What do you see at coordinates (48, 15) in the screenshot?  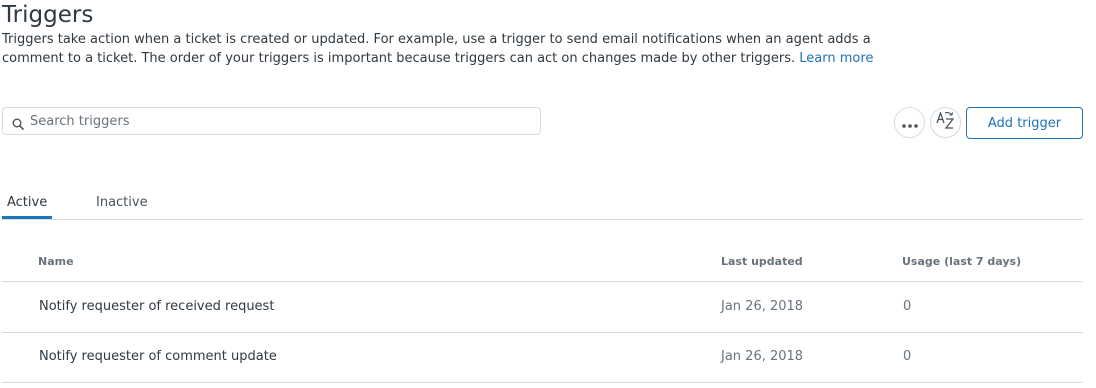 I see `page-title: Triggers` at bounding box center [48, 15].